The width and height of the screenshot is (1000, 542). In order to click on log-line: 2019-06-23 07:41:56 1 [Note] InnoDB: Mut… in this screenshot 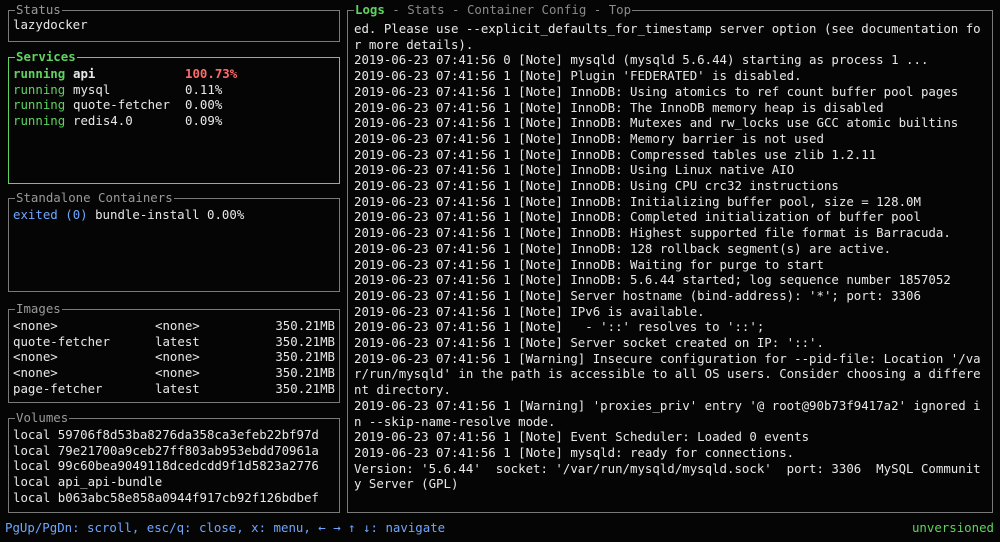, I will do `click(656, 123)`.